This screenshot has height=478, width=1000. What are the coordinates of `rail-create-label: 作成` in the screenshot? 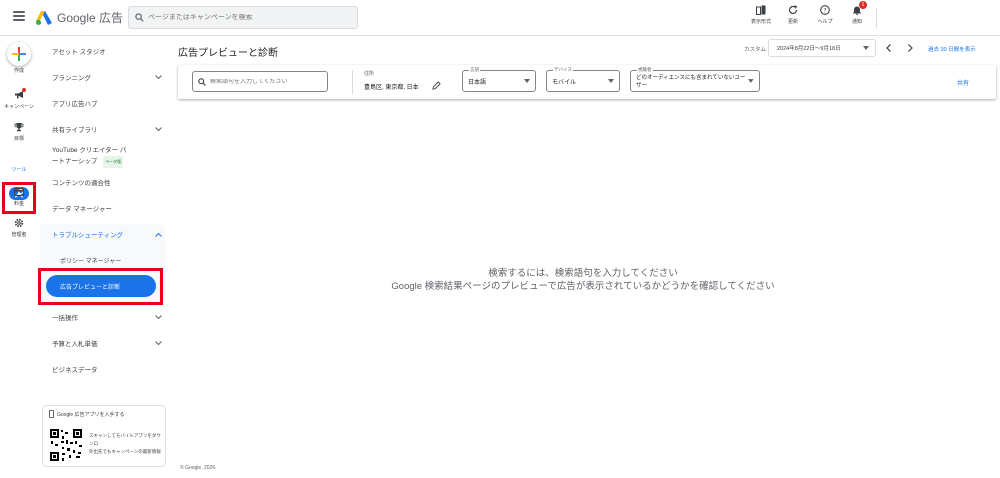 It's located at (18, 71).